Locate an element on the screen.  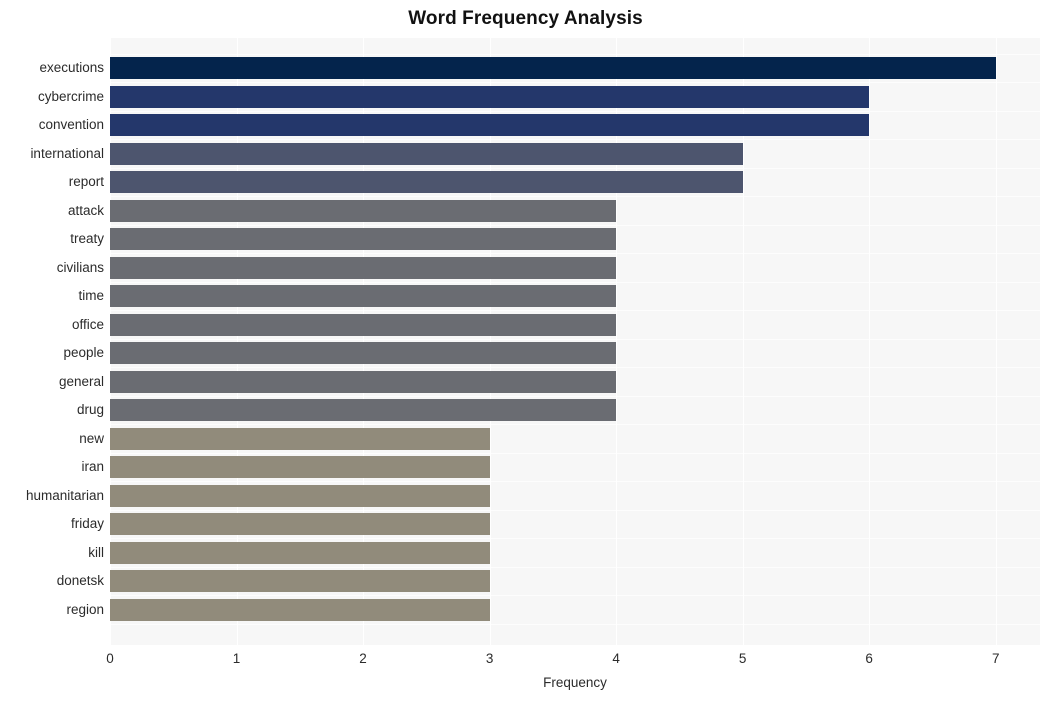
y-axis-tick-label: region is located at coordinates (85, 609).